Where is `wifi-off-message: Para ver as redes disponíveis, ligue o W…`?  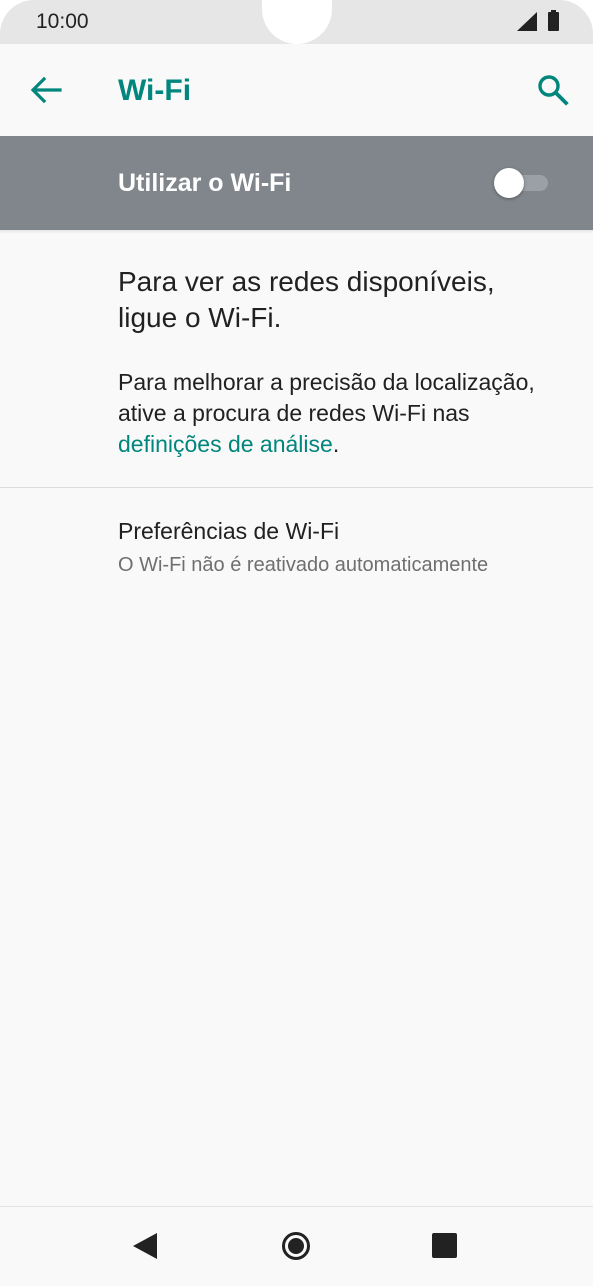 wifi-off-message: Para ver as redes disponíveis, ligue o W… is located at coordinates (306, 299).